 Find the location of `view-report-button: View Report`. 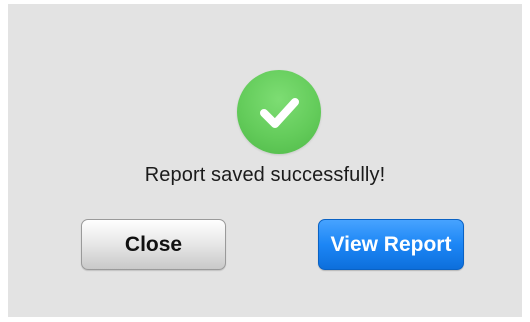

view-report-button: View Report is located at coordinates (391, 244).